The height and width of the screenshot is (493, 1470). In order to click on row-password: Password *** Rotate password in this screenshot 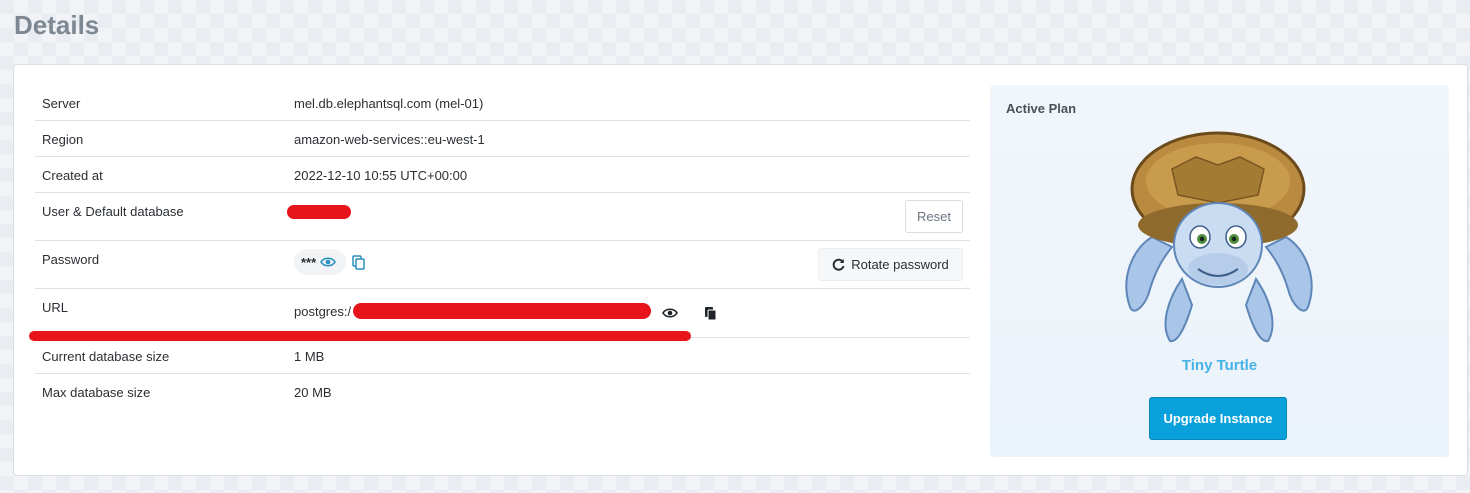, I will do `click(502, 265)`.